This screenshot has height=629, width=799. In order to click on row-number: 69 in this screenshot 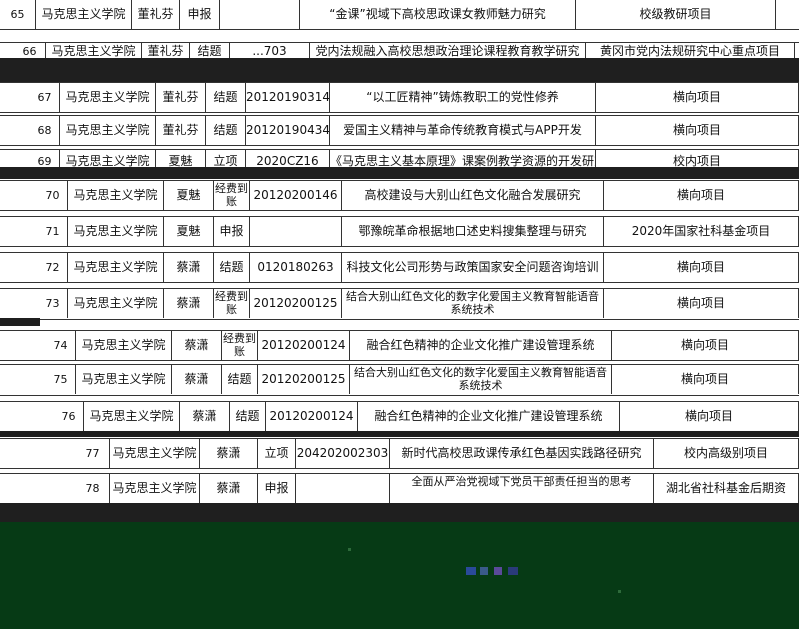, I will do `click(45, 159)`.